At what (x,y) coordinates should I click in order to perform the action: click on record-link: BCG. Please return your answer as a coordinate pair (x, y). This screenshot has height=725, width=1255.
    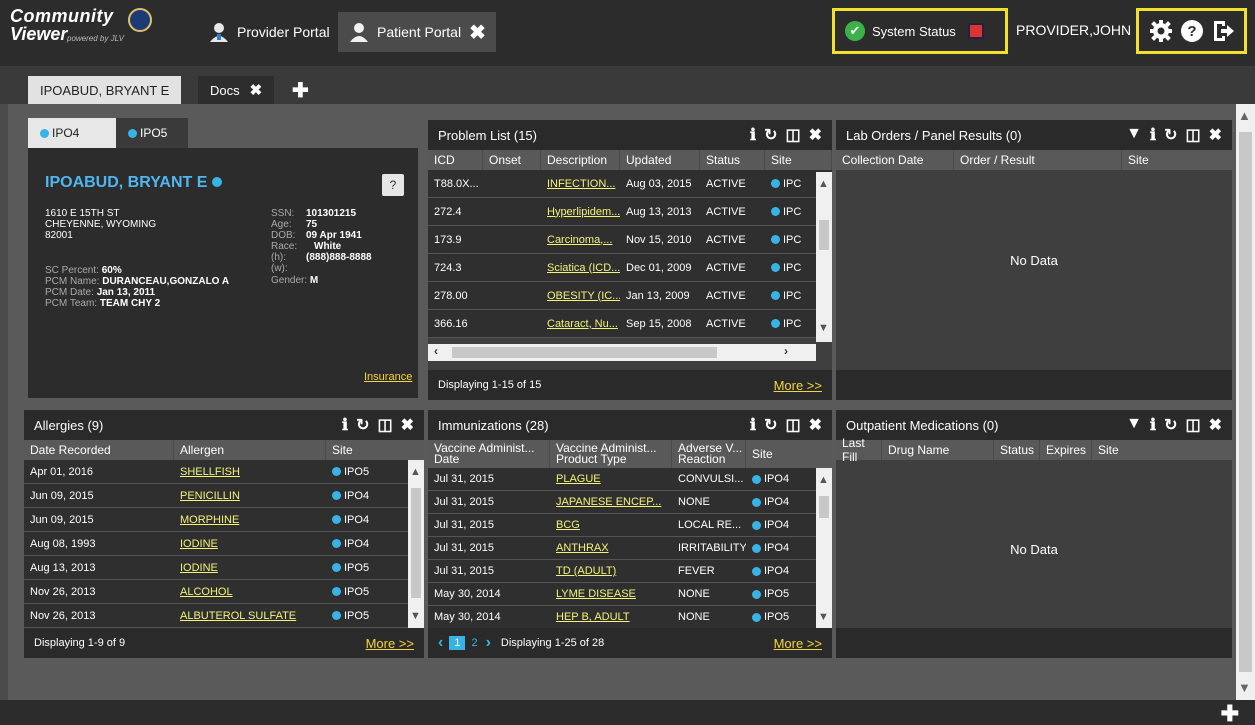
    Looking at the image, I should click on (568, 525).